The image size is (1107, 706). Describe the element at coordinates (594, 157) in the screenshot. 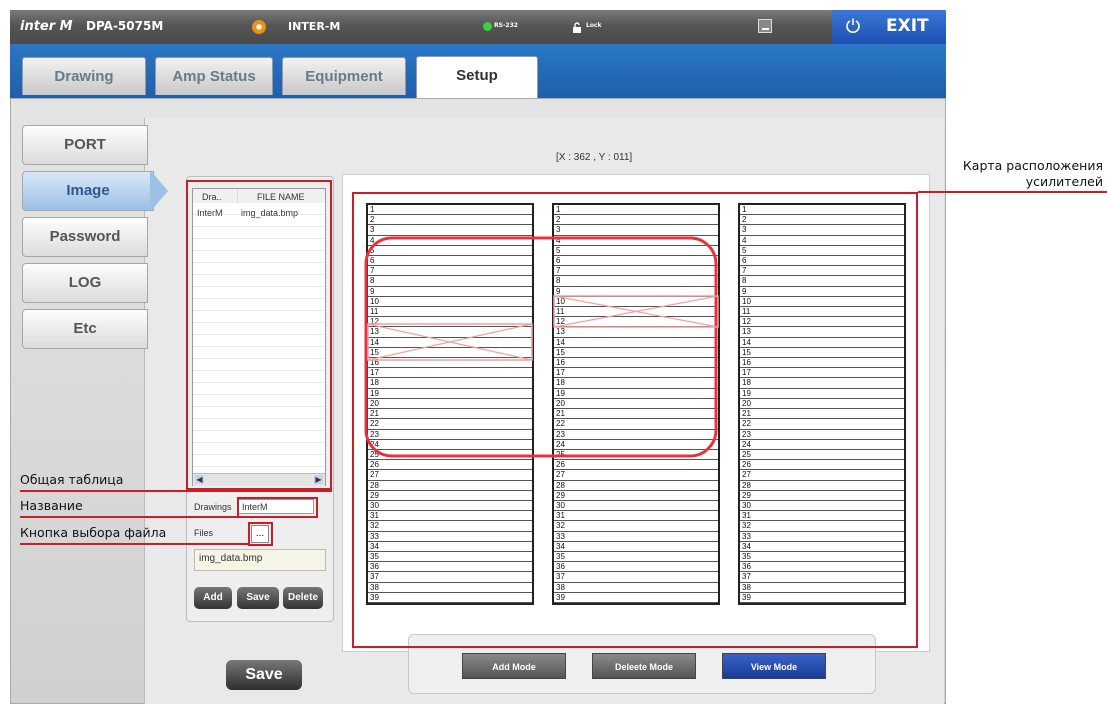

I see `coordinate-readout: [X : 362 , Y : 011]` at that location.